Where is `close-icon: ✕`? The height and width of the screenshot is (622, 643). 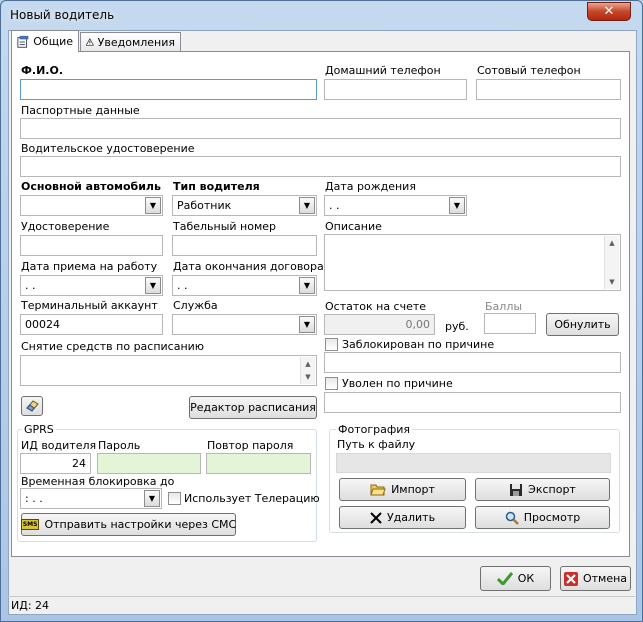 close-icon: ✕ is located at coordinates (609, 11).